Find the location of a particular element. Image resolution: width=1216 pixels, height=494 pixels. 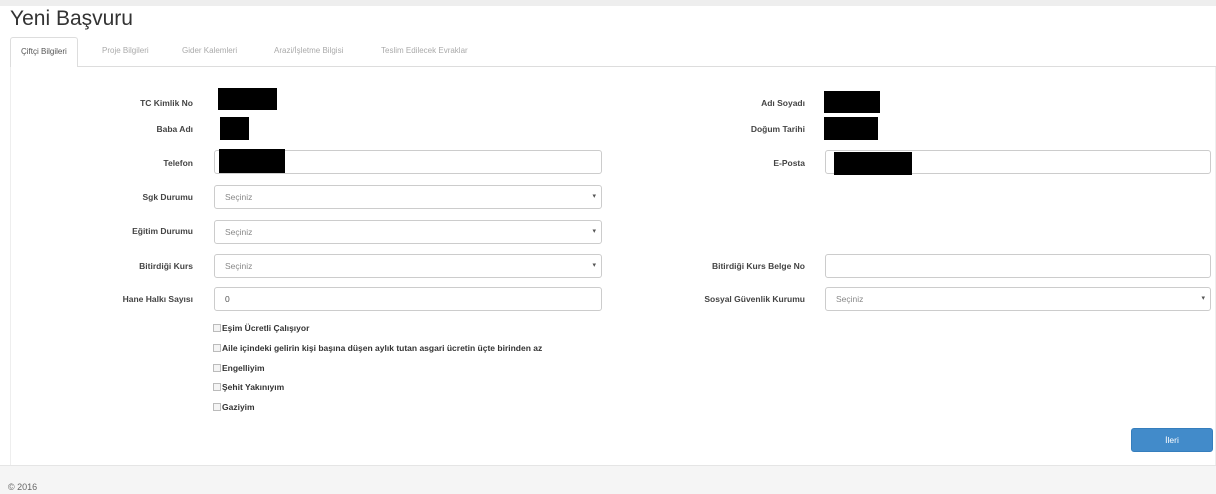

kurs-belge-no-label: Bitirdiği Kurs Belge No is located at coordinates (758, 266).